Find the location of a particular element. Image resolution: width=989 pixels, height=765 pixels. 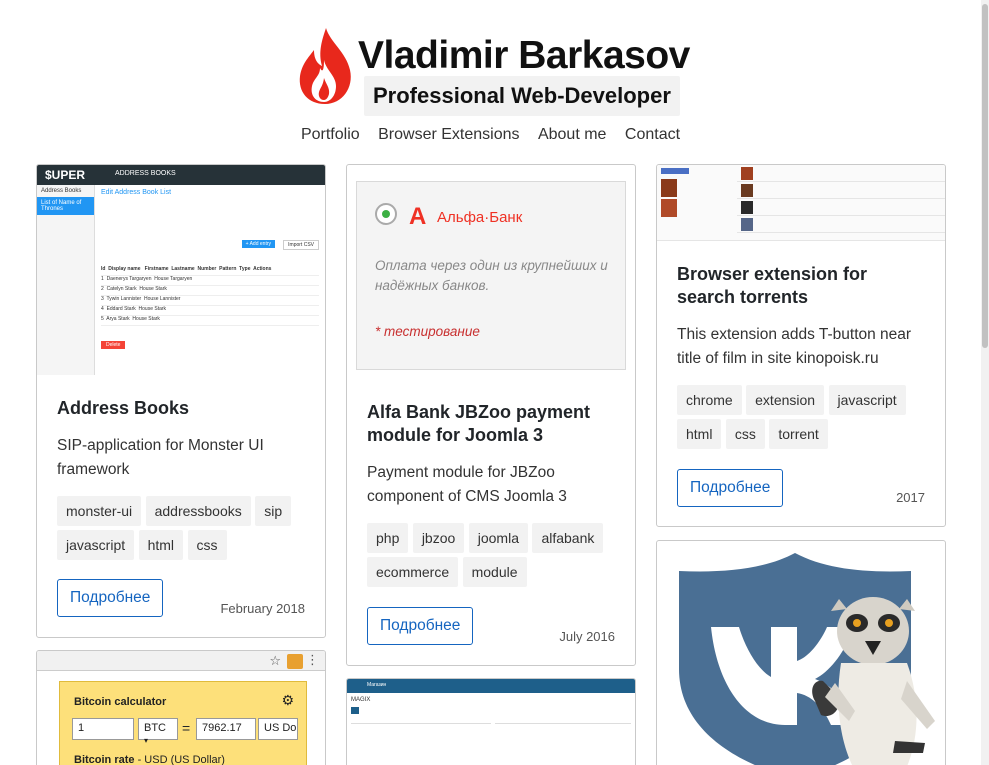

bitcoin-extension-icon is located at coordinates (295, 661).